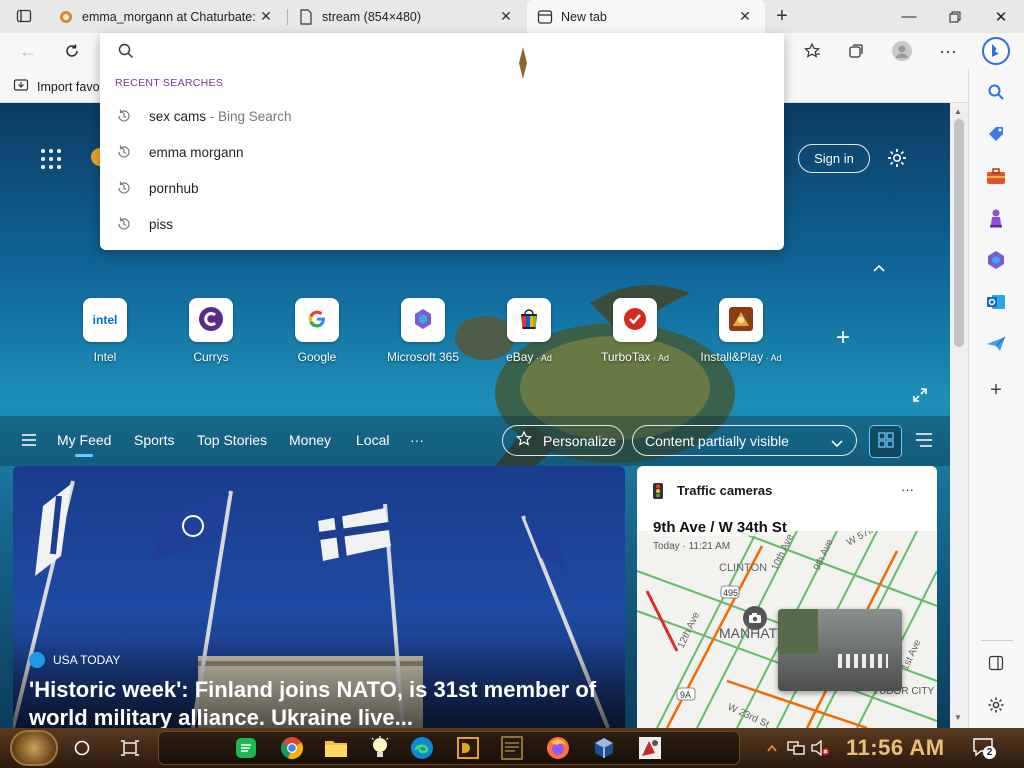  I want to click on intel-icon: intel, so click(105, 320).